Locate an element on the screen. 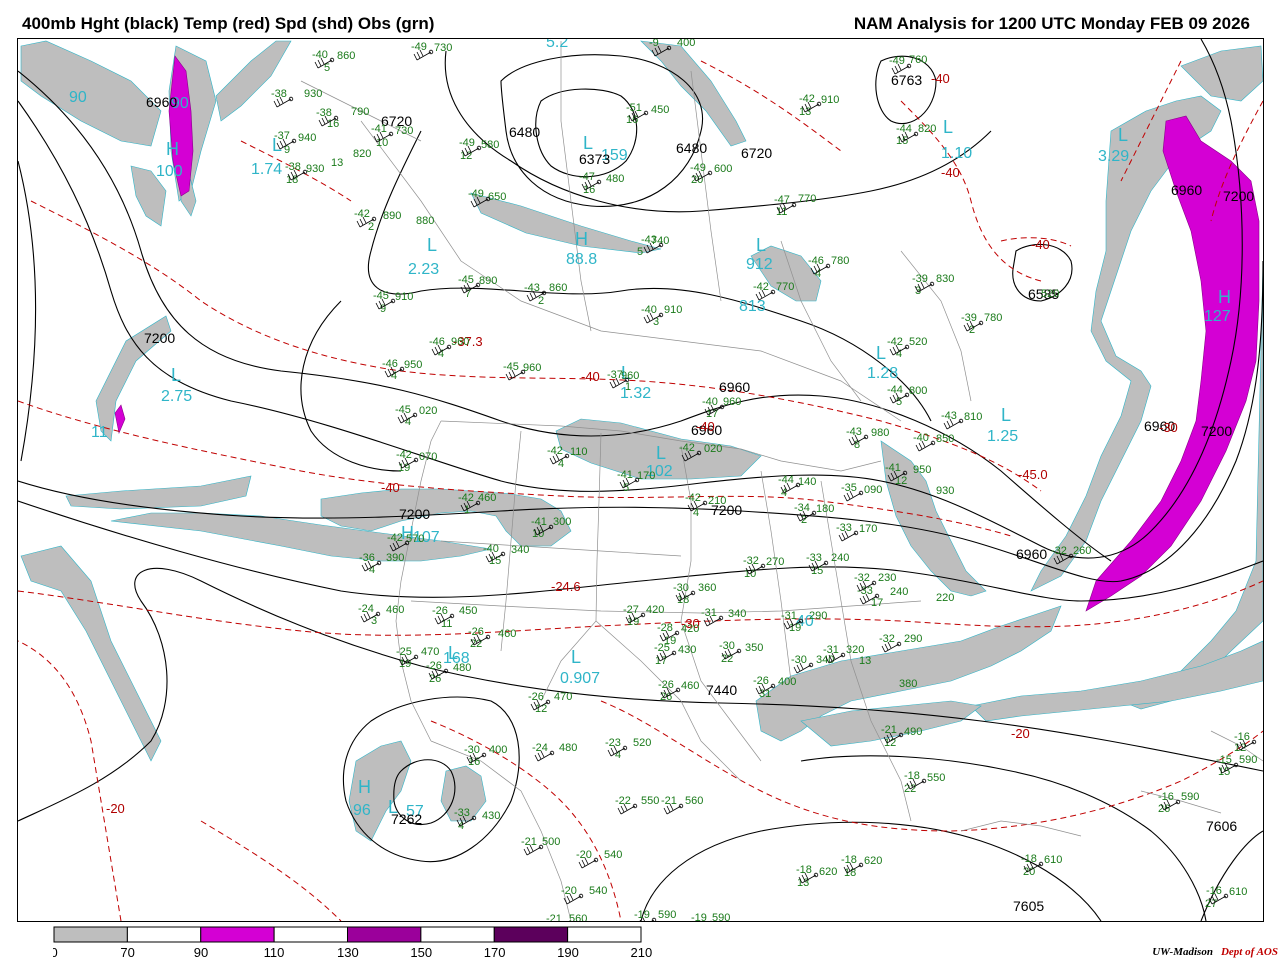 This screenshot has height=965, width=1280. station-observation-value: 420 is located at coordinates (655, 610).